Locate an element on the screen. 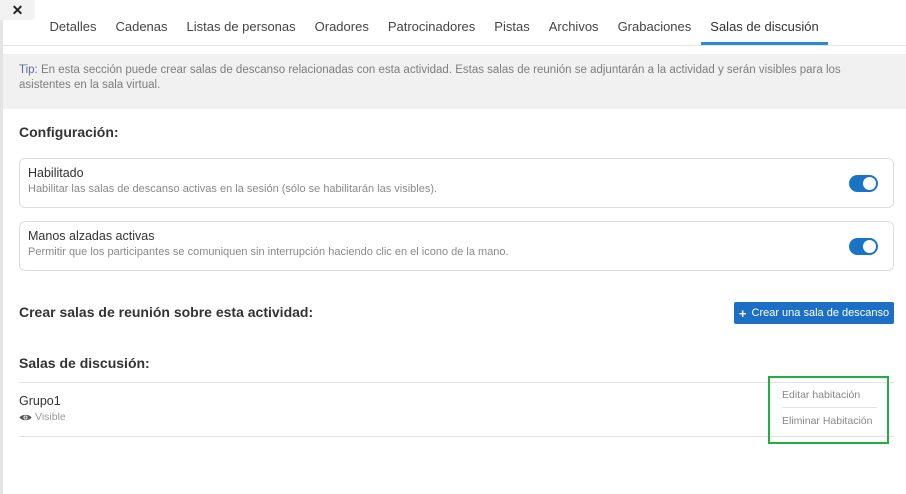 The image size is (906, 494). close-button: ✕ is located at coordinates (17, 10).